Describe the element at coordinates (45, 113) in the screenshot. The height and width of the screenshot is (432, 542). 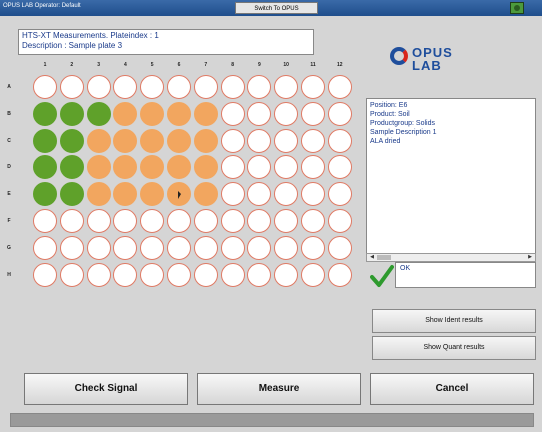
I see `well-B1` at that location.